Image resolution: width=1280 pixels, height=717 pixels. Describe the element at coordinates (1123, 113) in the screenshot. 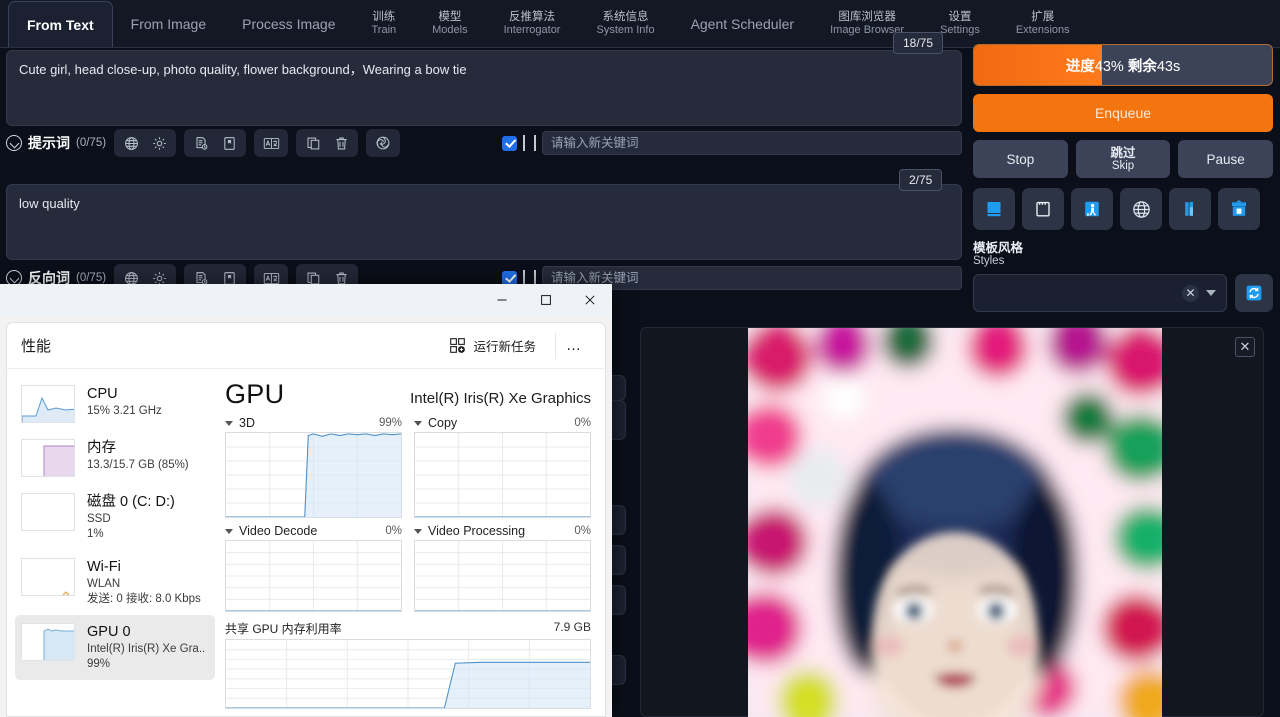

I see `enqueue-button: Enqueue` at that location.